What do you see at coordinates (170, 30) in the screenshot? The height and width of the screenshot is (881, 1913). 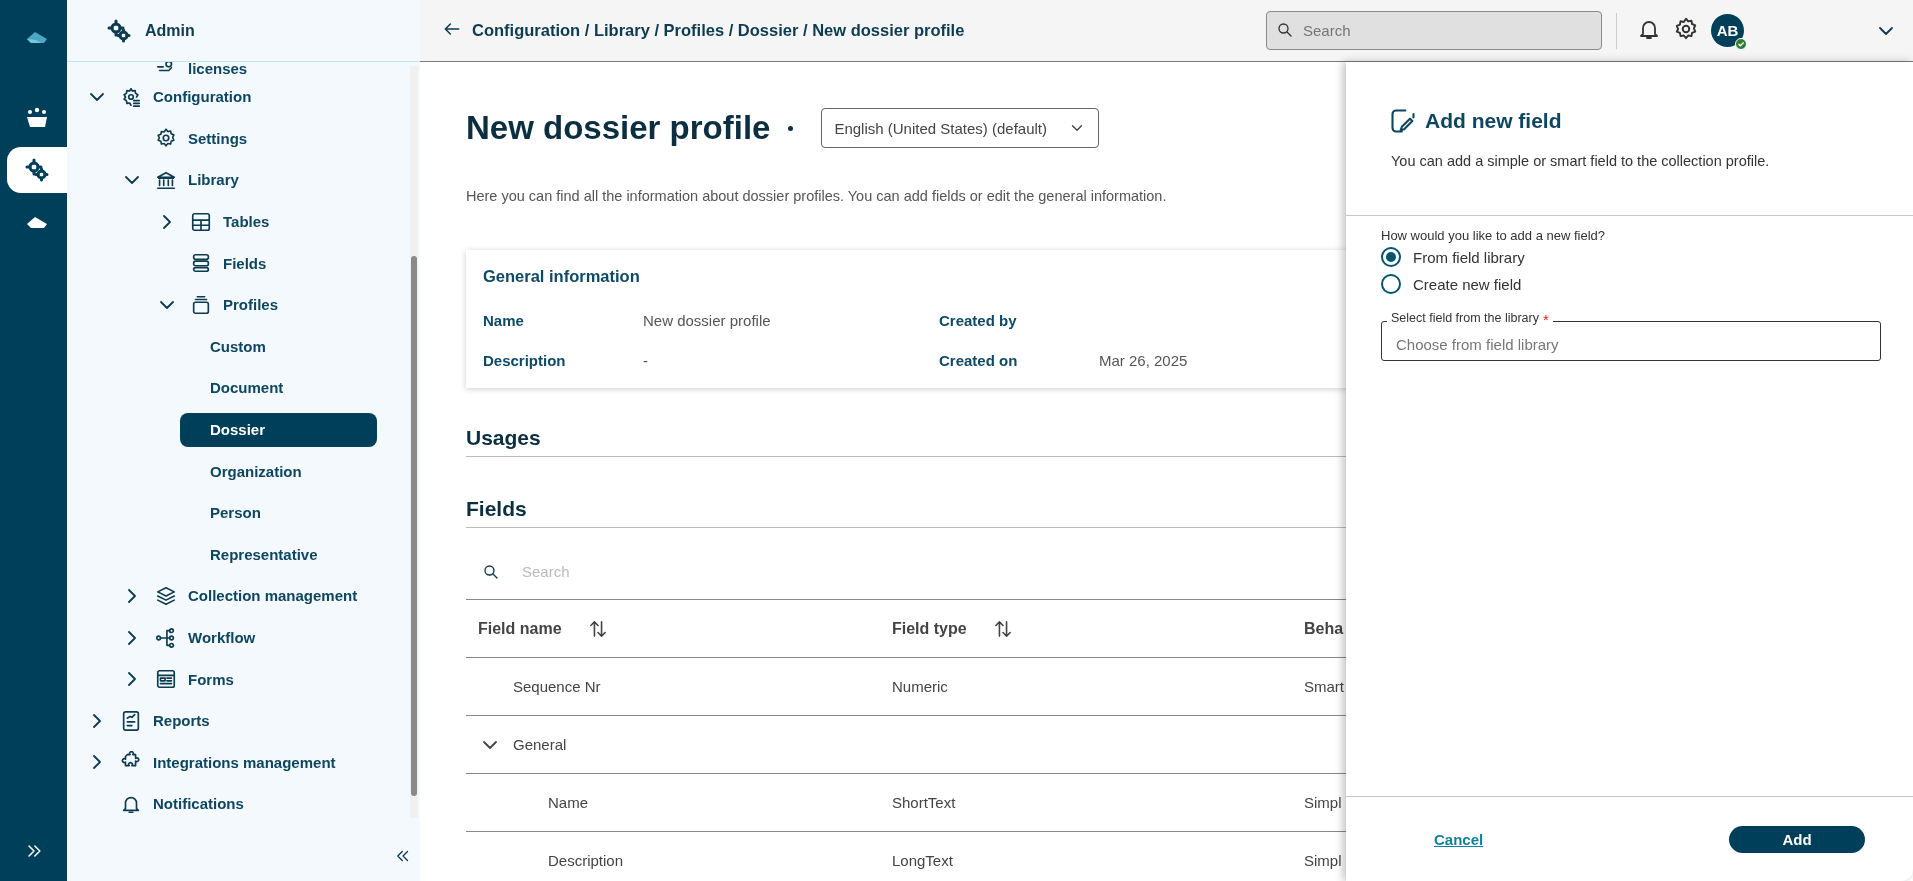 I see `sidebar-title: Admin` at bounding box center [170, 30].